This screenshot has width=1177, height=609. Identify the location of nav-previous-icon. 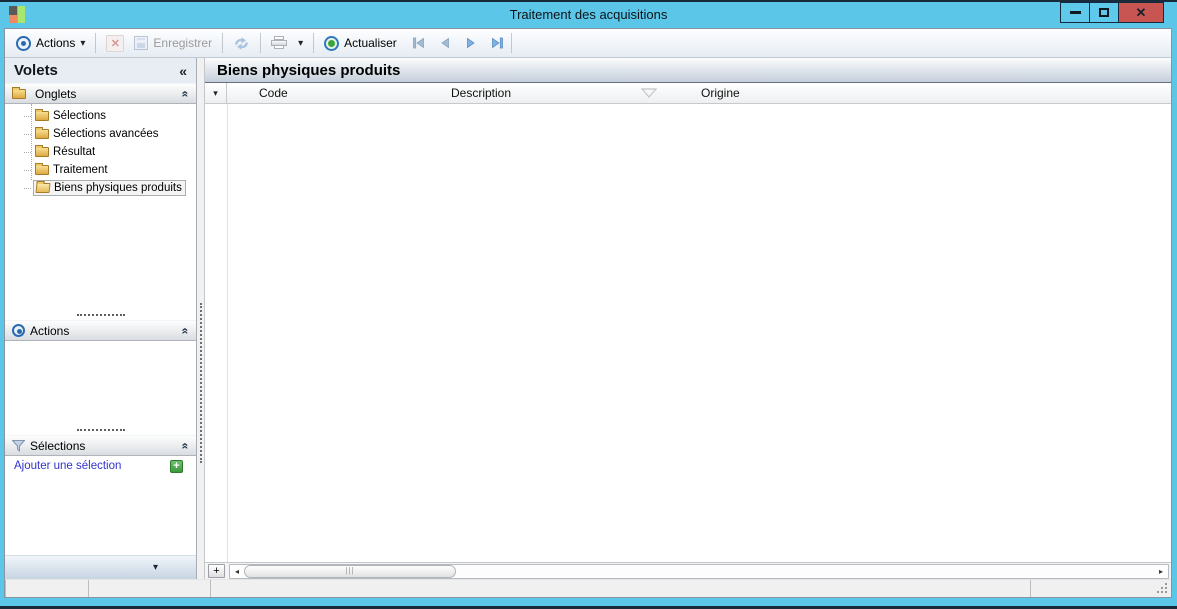
(445, 43).